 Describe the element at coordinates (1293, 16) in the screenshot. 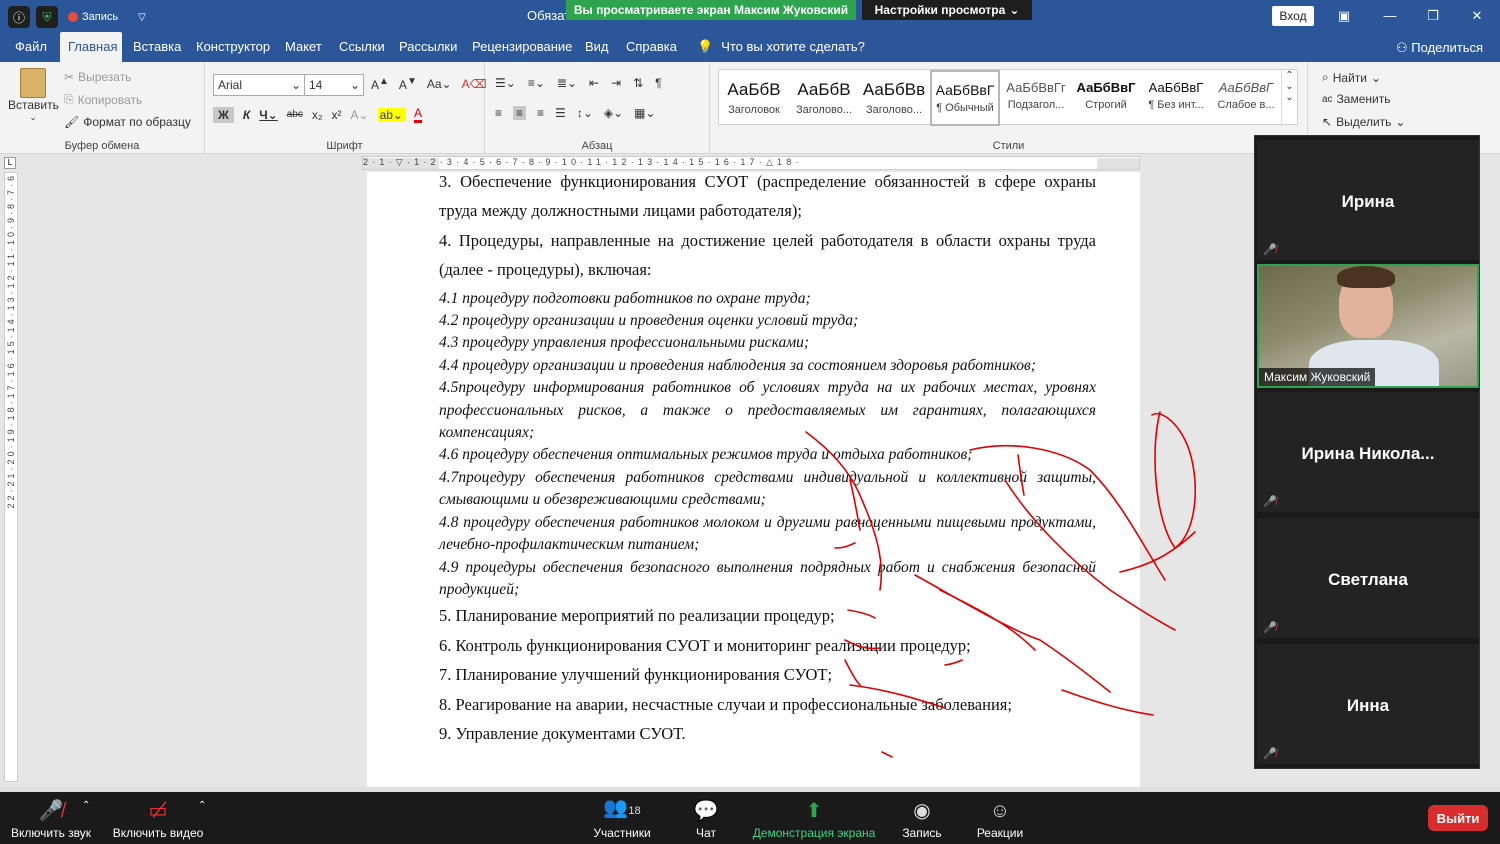

I see `signin-button: Вход` at that location.